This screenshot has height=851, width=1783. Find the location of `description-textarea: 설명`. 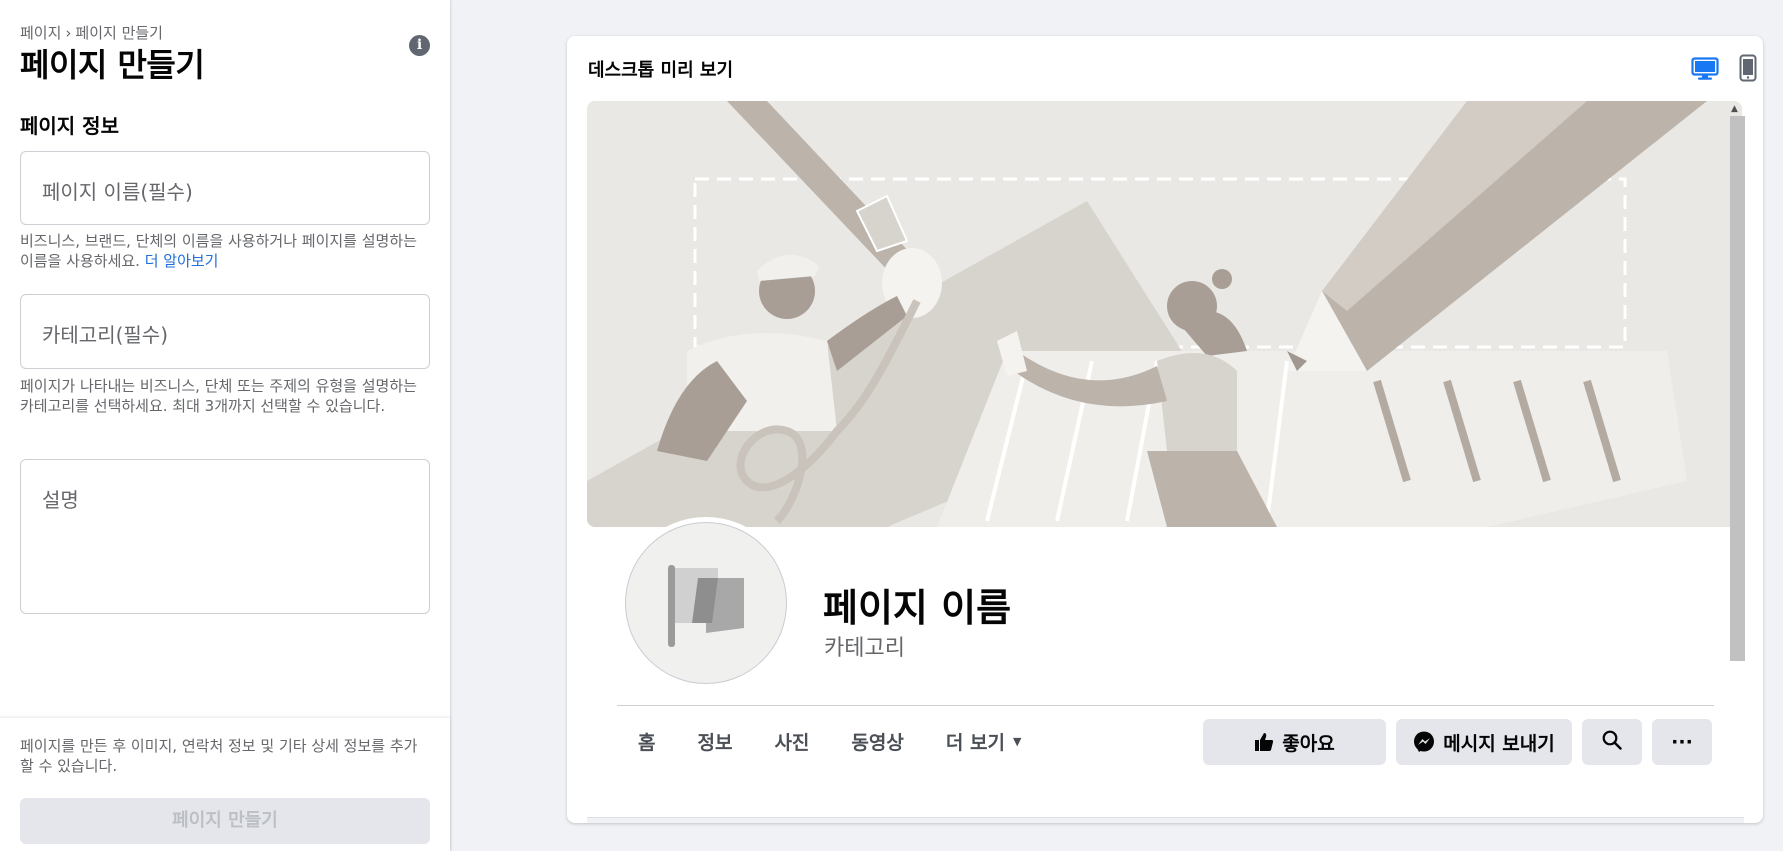

description-textarea: 설명 is located at coordinates (225, 536).